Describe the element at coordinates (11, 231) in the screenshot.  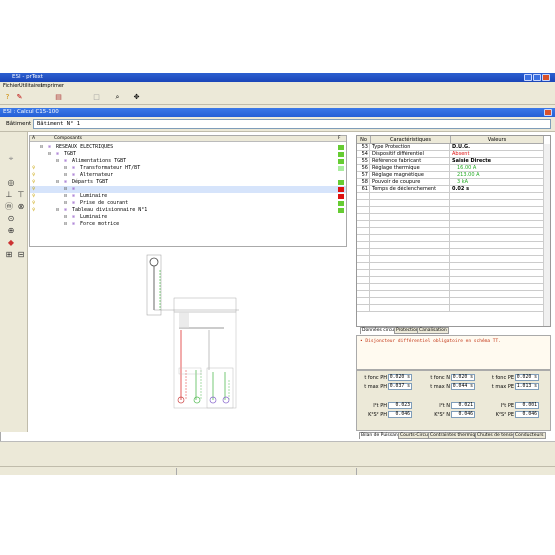
I see `heater-icon: ⊕` at that location.